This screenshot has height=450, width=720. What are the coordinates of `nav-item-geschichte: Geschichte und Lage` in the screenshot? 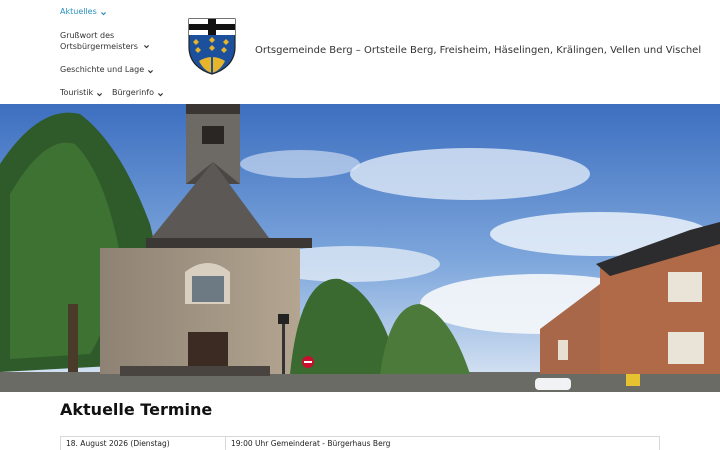 It's located at (107, 69).